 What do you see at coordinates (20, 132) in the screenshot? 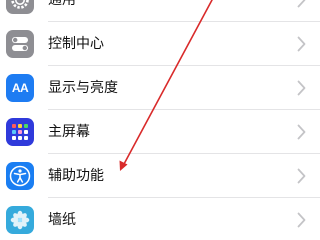
I see `home-grid-icon` at bounding box center [20, 132].